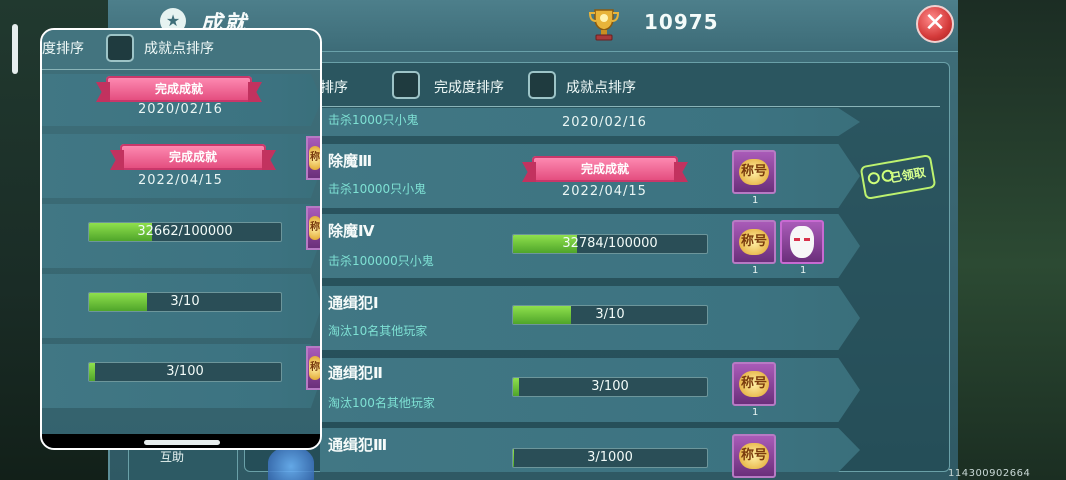 The height and width of the screenshot is (480, 1066). I want to click on achievement-desc: 淘汰10名其他玩家, so click(378, 331).